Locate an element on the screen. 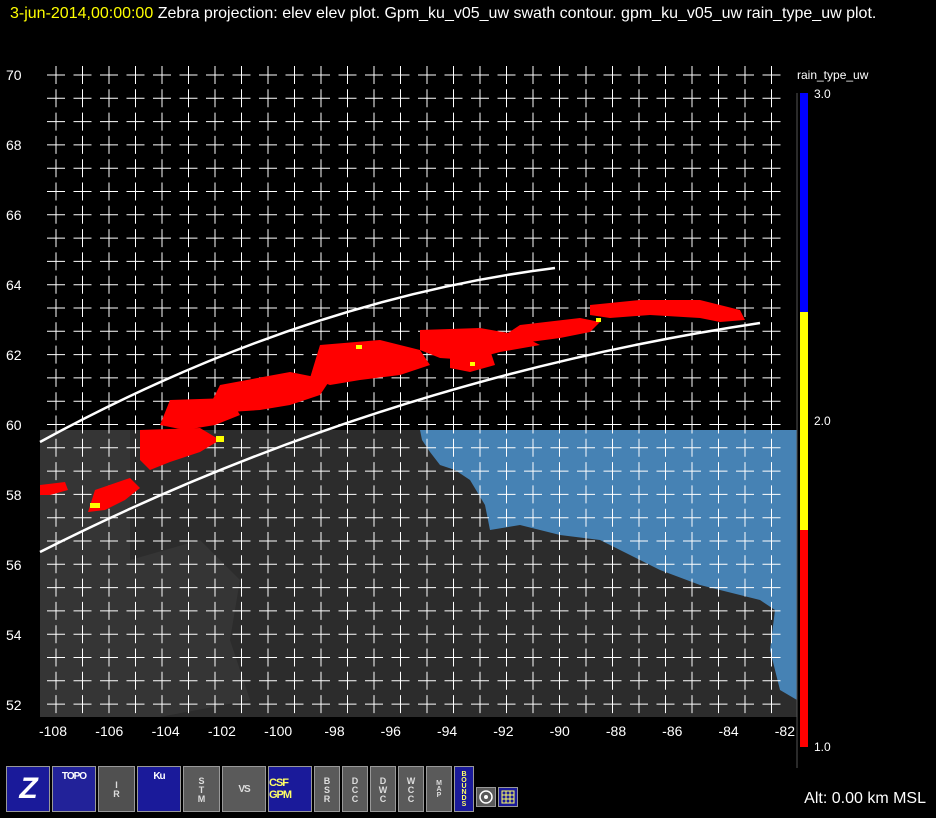  vs-button: VS is located at coordinates (244, 789).